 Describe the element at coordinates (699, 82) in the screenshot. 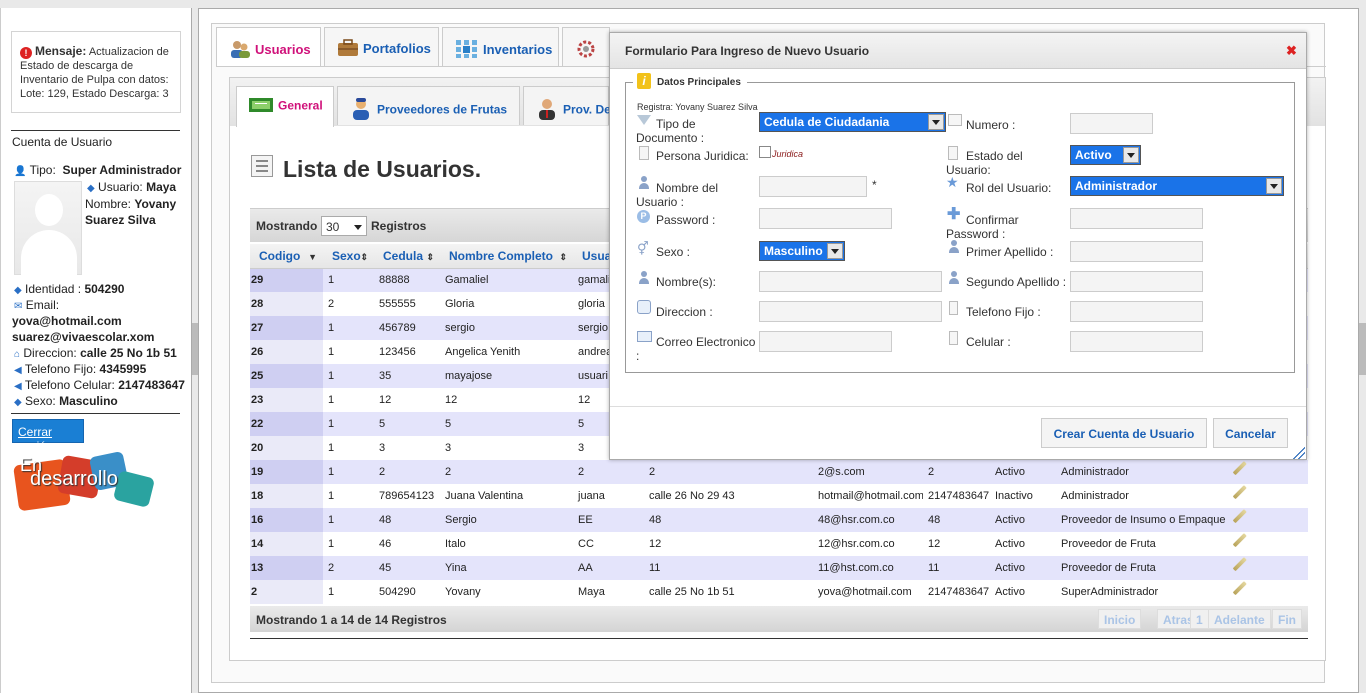

I see `legend-label: Datos Principales` at that location.